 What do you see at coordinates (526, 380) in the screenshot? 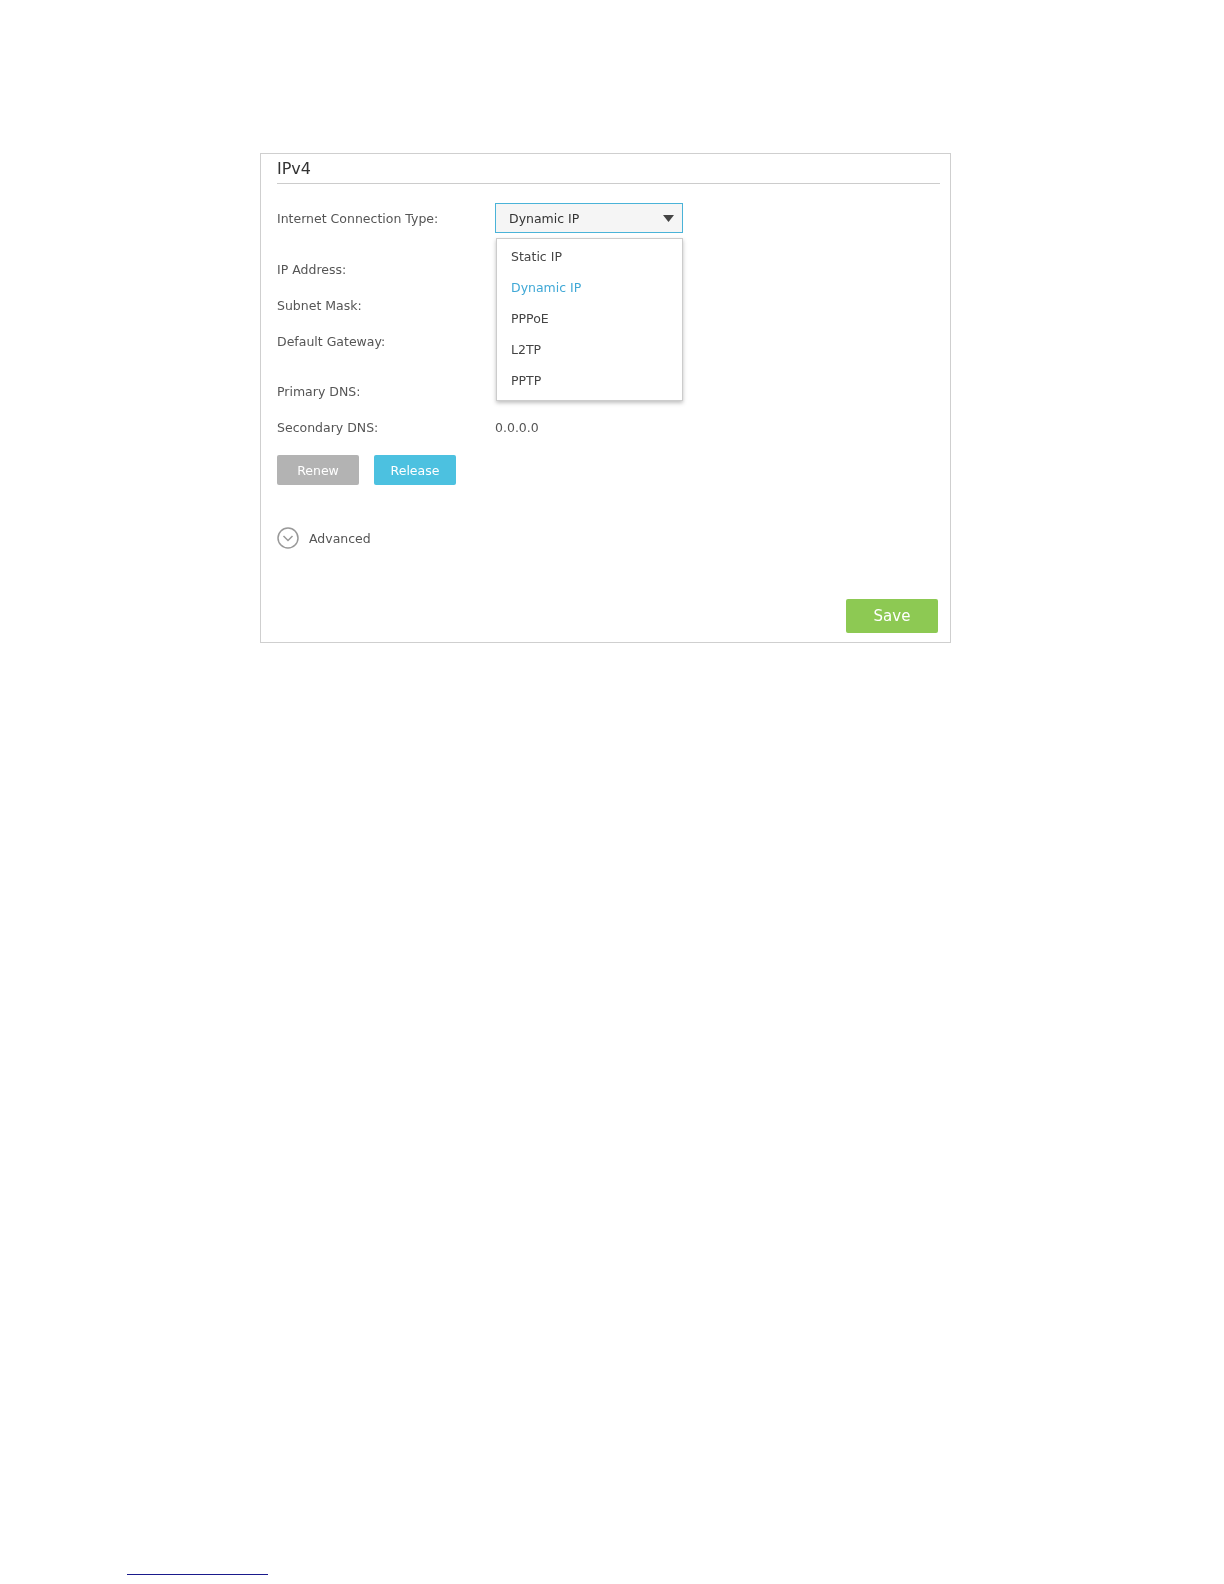
I see `dropdown-option: PPTP` at bounding box center [526, 380].